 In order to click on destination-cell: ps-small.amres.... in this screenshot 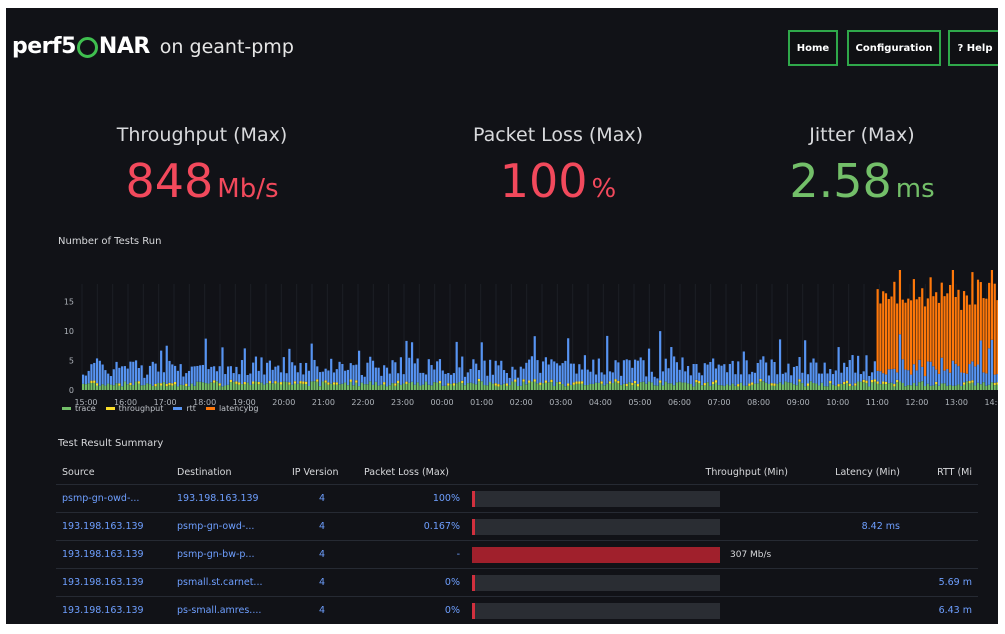, I will do `click(228, 610)`.